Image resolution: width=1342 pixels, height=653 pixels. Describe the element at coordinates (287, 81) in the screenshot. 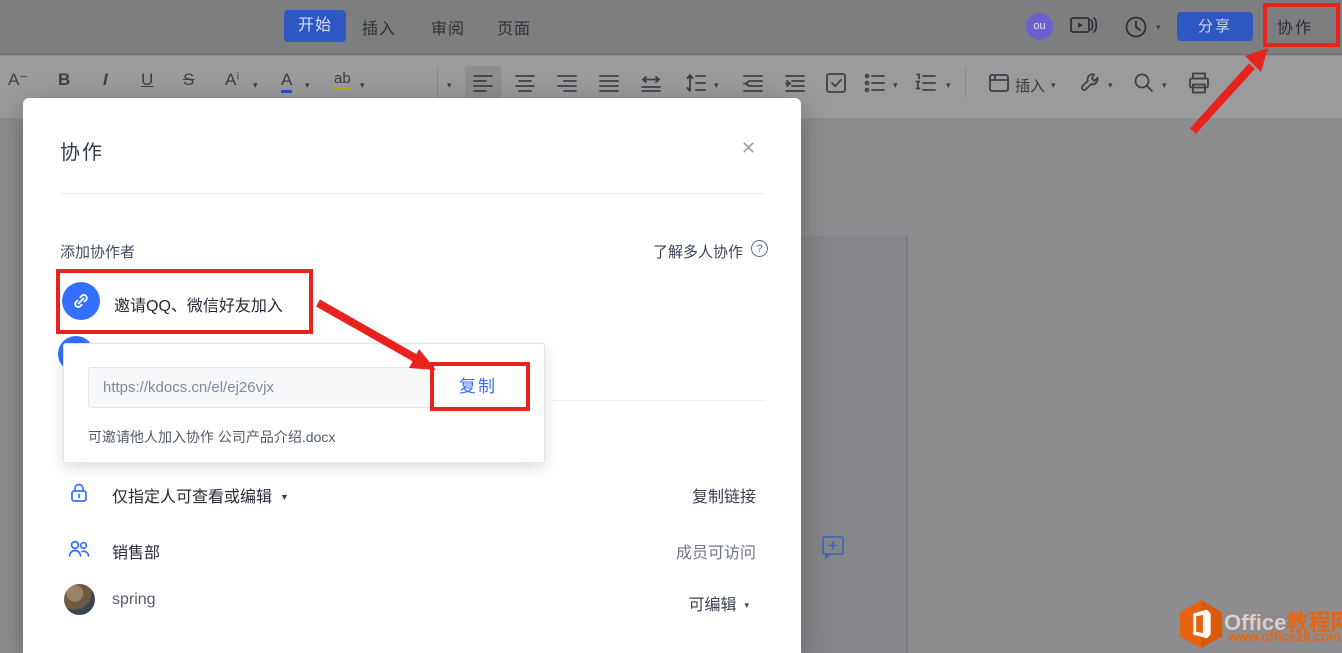

I see `font-color-icon: A` at that location.